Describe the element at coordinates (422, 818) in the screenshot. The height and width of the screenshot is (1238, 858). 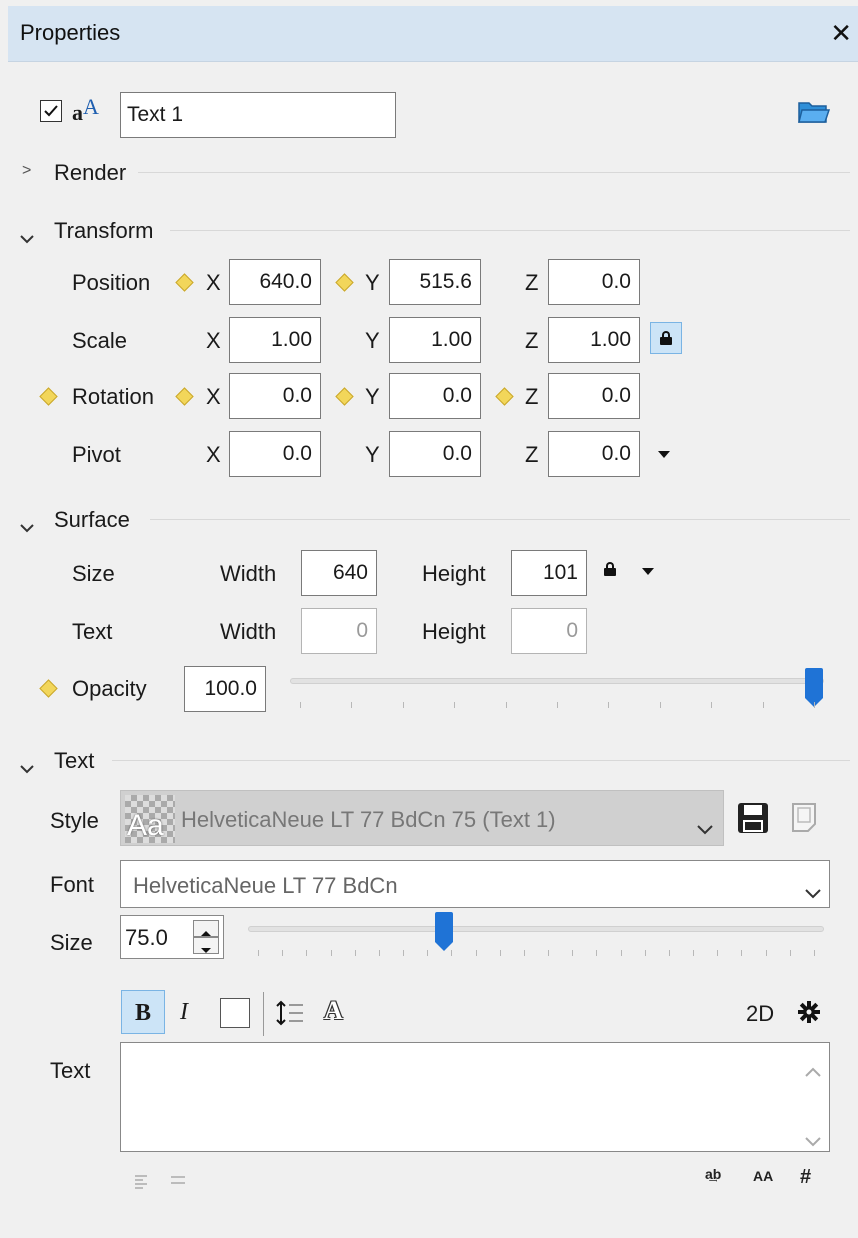
I see `style-dropdown: Aa HelveticaNeue LT 77 BdCn 75 (Text 1)` at that location.